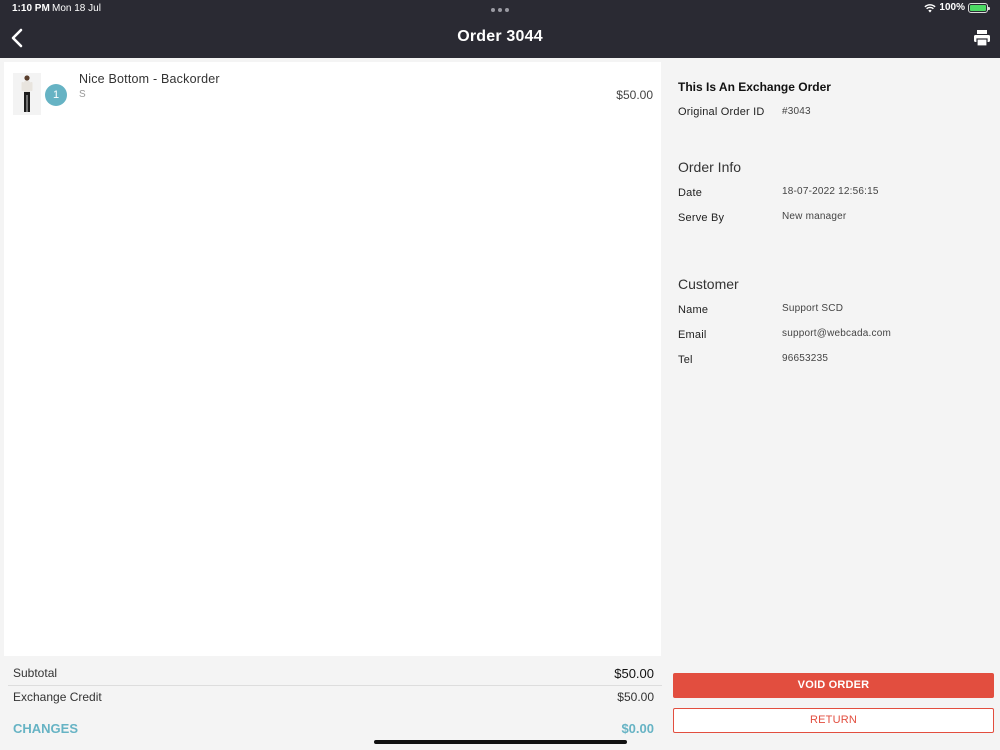  I want to click on serve-by-value: New manager, so click(814, 216).